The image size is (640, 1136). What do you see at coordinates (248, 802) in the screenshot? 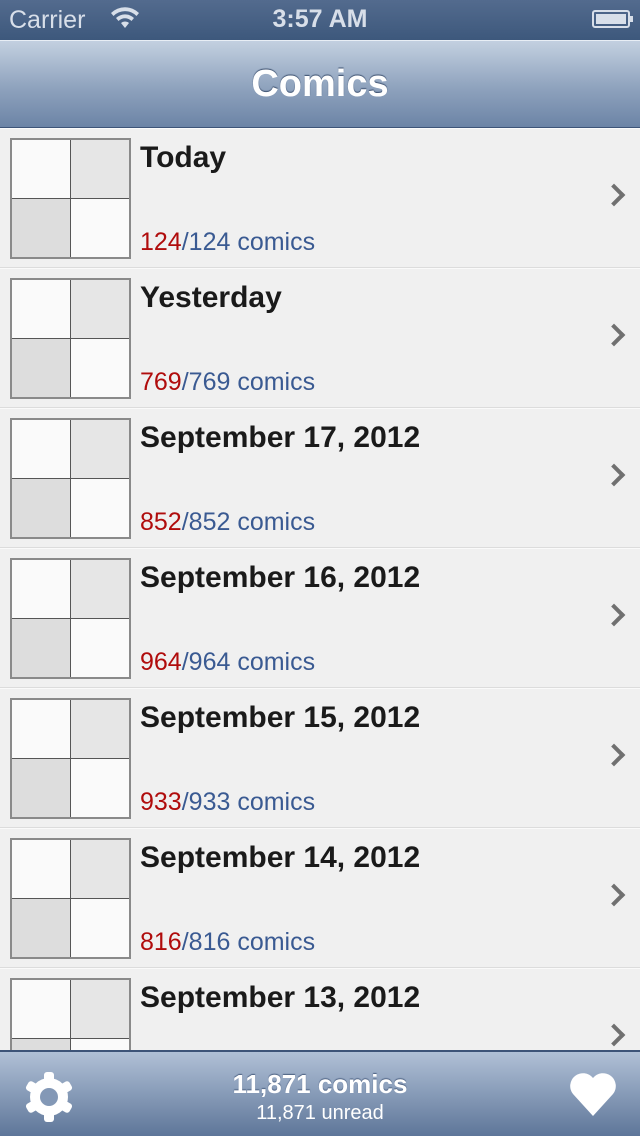
I see `total-count: /933 comics` at bounding box center [248, 802].